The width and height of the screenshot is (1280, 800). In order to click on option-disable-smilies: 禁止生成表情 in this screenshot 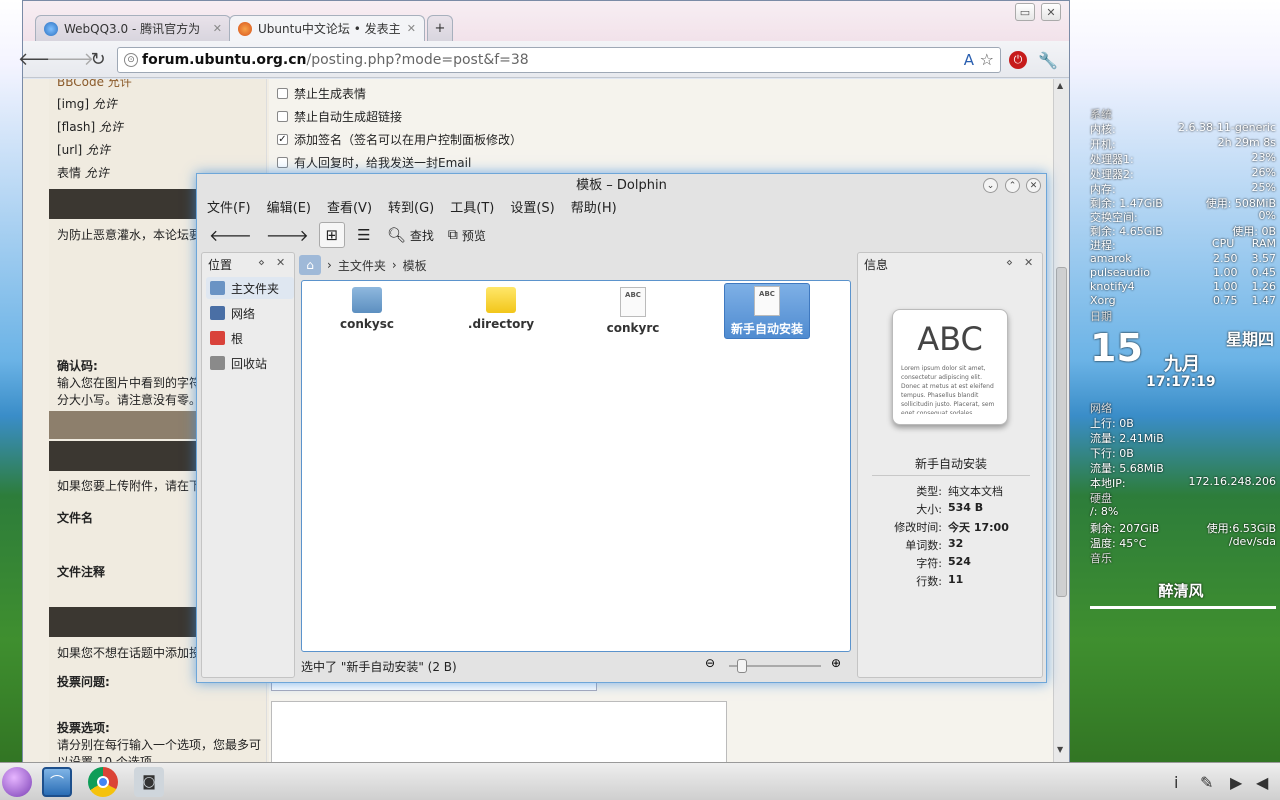, I will do `click(321, 93)`.